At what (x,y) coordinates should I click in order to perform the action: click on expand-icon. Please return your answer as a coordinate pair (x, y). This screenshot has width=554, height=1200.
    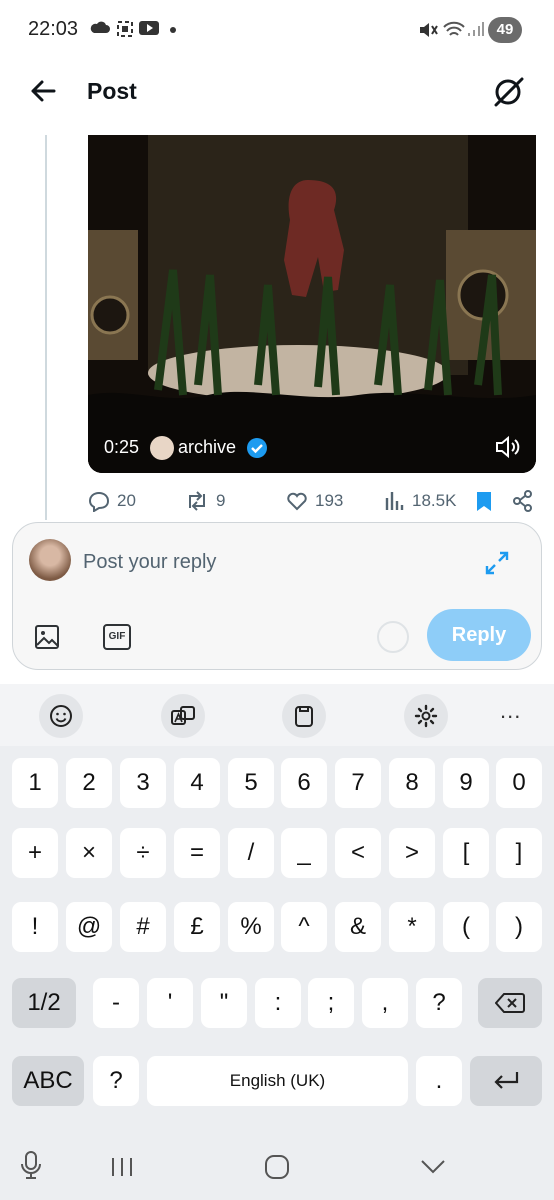
    Looking at the image, I should click on (497, 563).